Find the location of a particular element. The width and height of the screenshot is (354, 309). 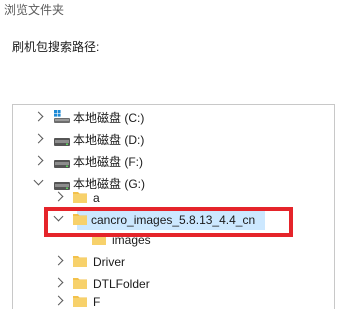

tree-item-label: DTLFolder is located at coordinates (121, 284).